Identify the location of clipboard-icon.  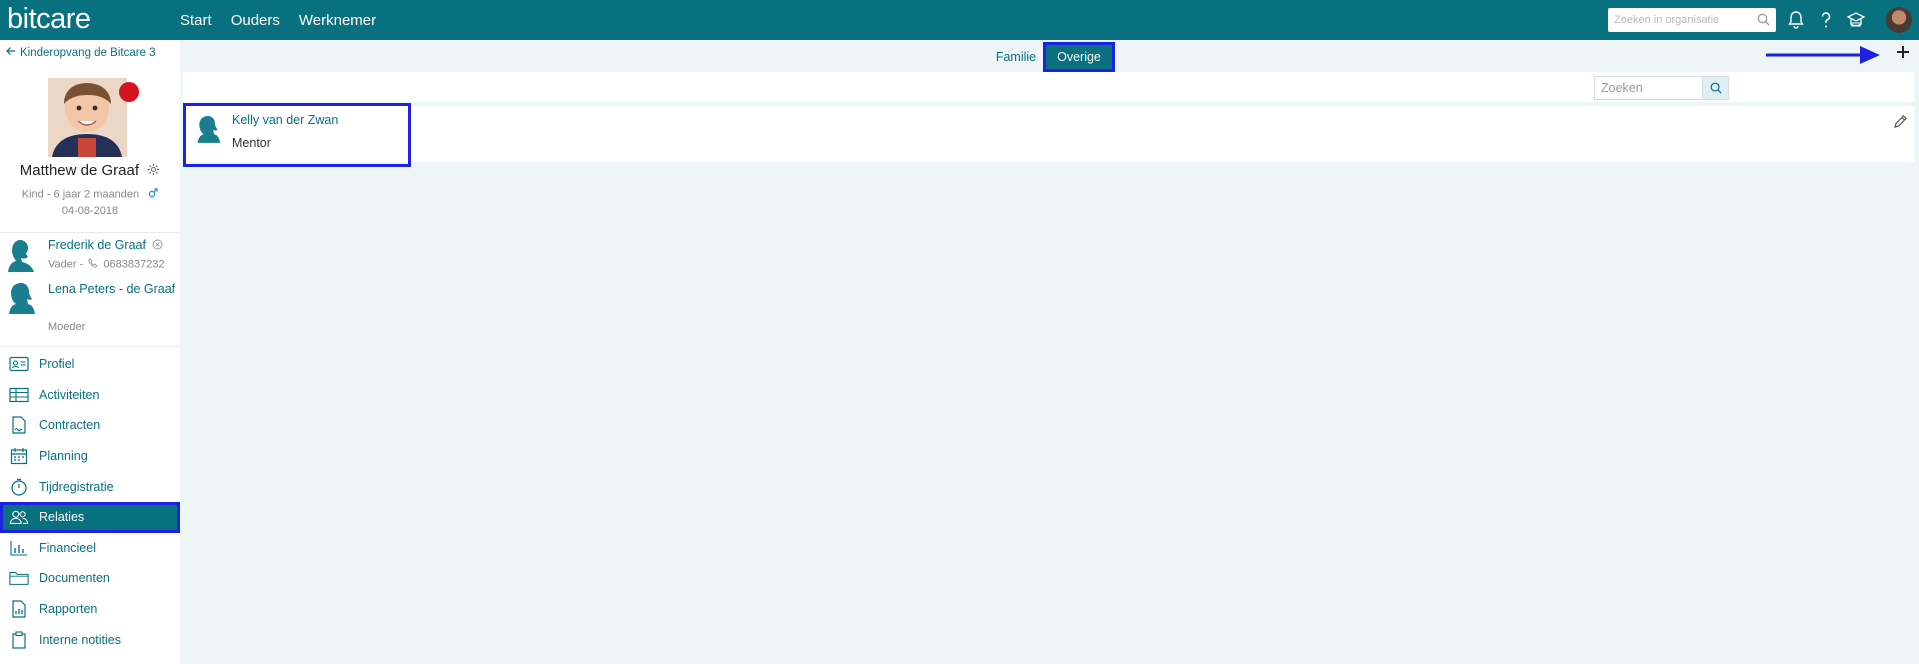
(19, 640).